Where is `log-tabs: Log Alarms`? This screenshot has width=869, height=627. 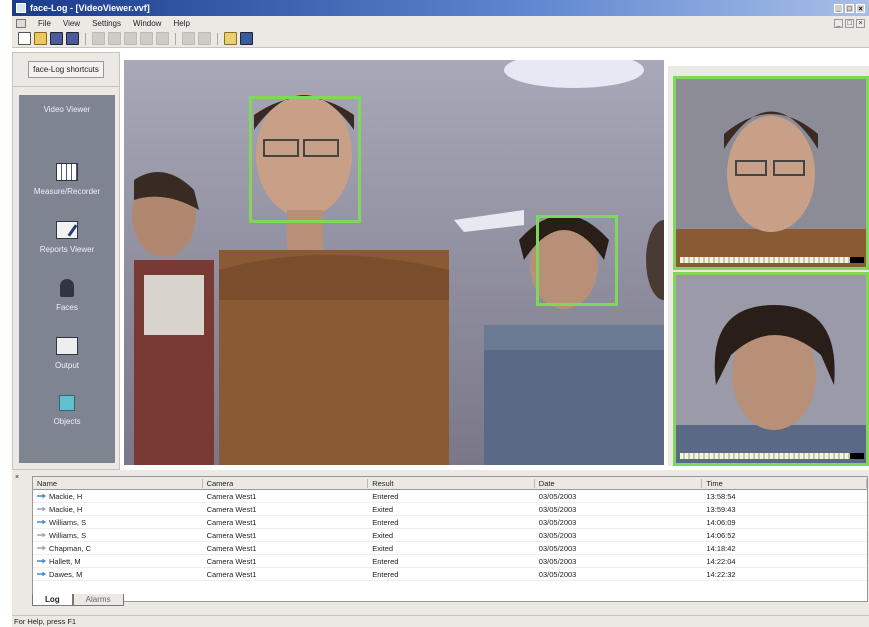 log-tabs: Log Alarms is located at coordinates (78, 600).